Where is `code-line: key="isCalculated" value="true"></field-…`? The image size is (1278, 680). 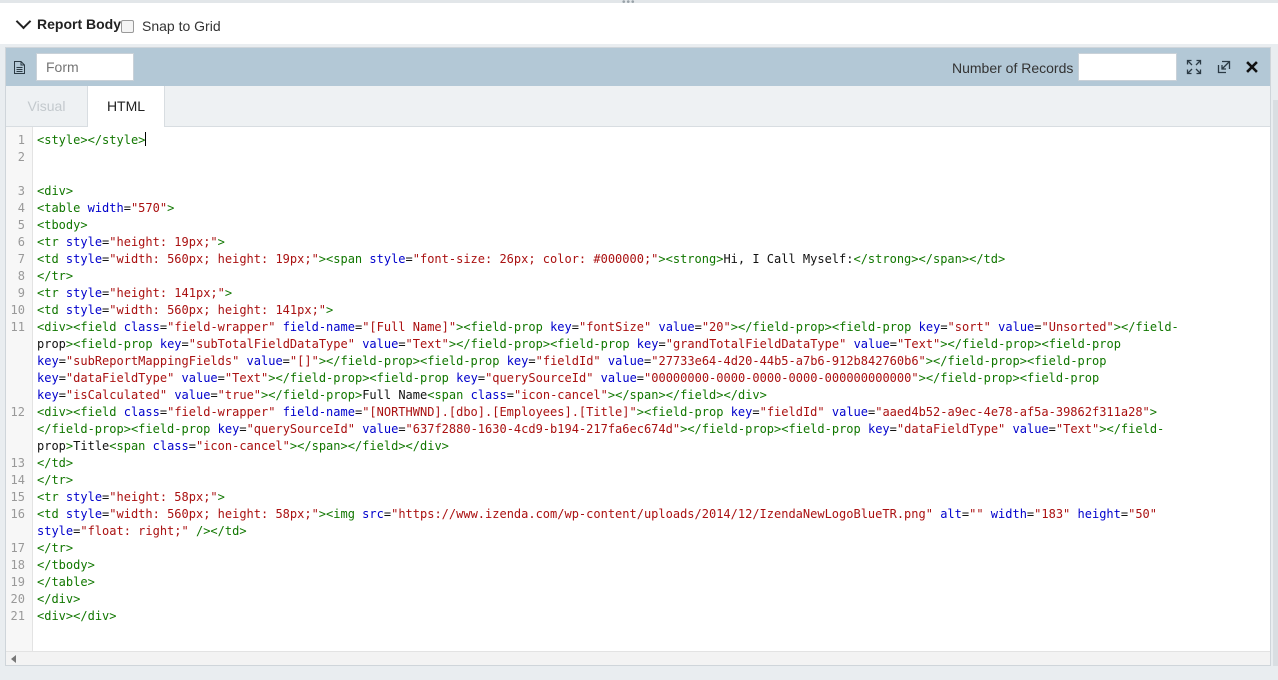 code-line: key="isCalculated" value="true"></field-… is located at coordinates (649, 395).